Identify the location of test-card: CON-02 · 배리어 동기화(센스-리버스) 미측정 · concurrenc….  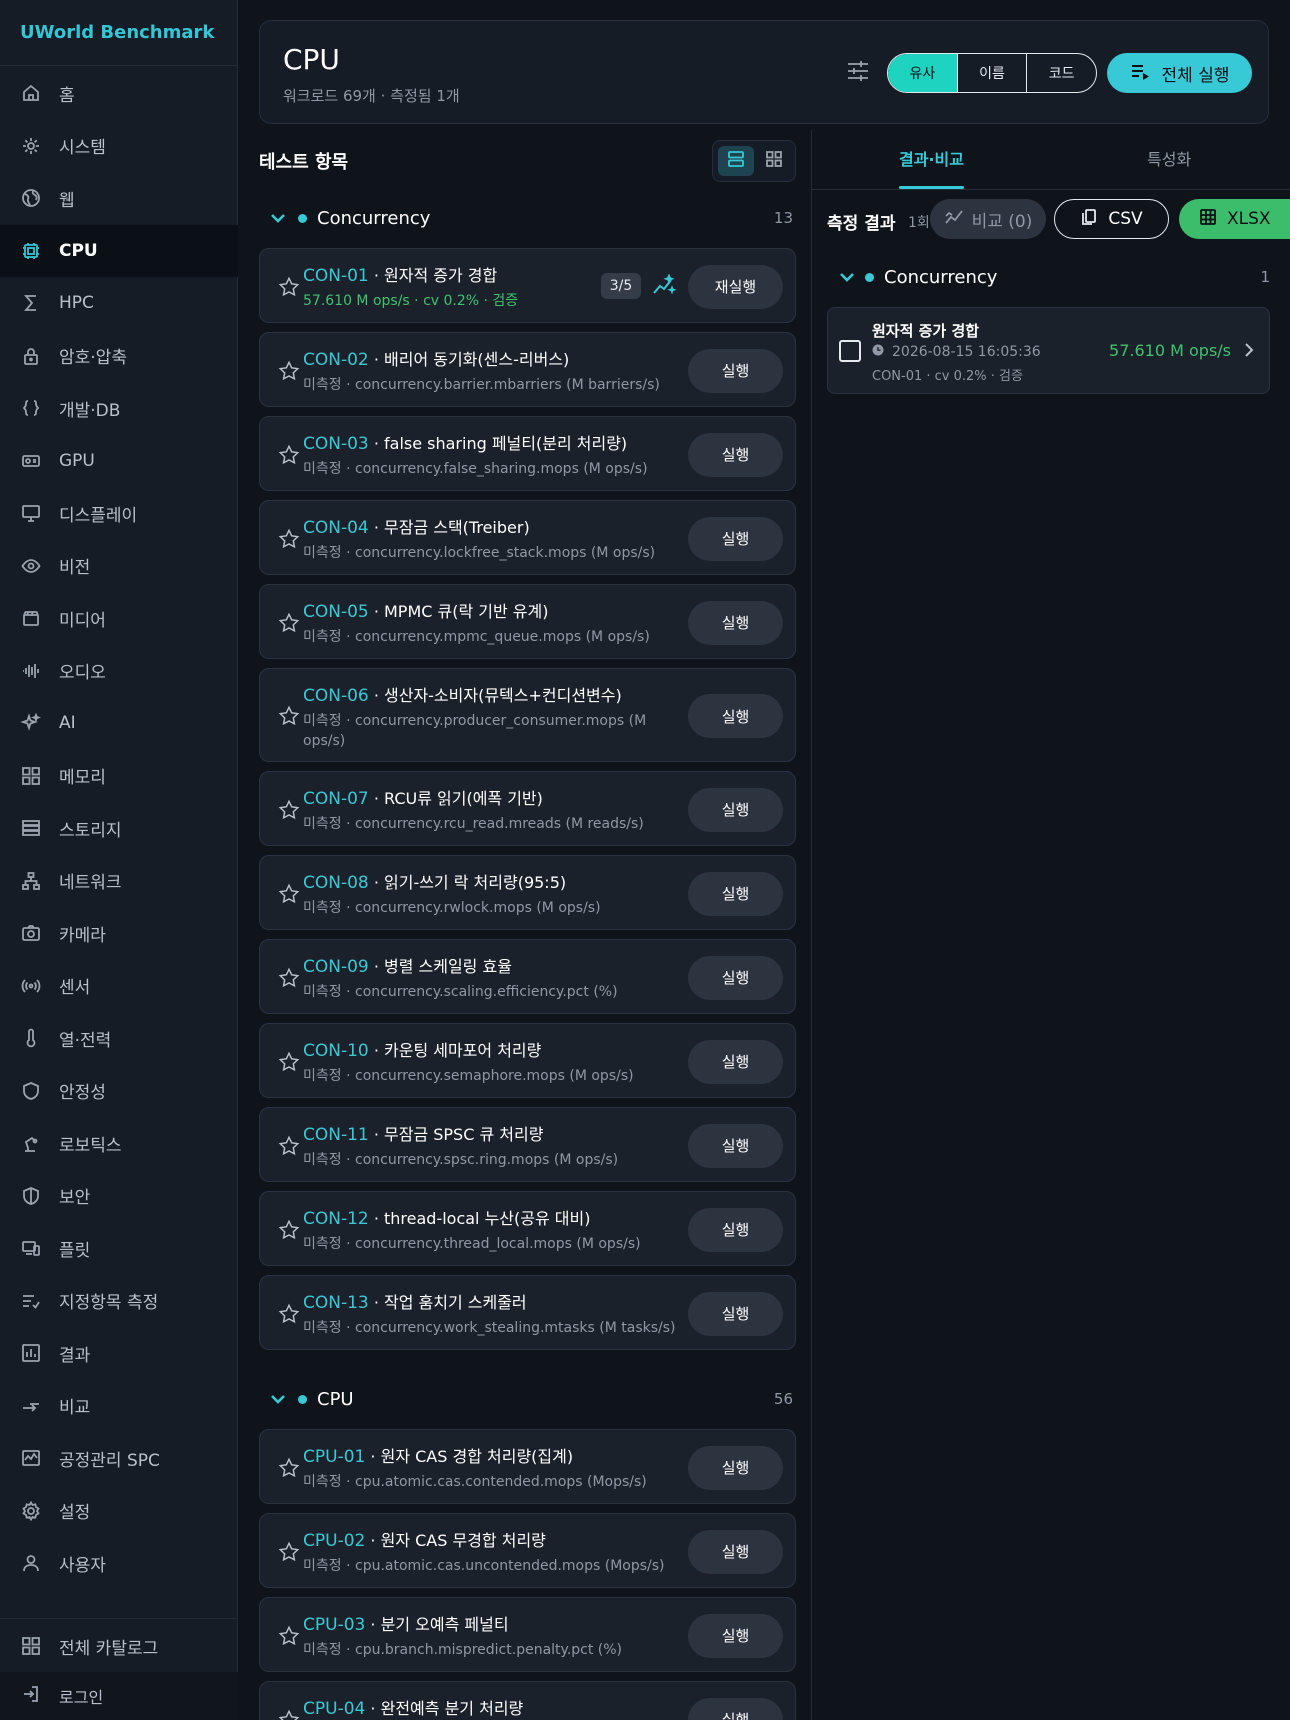
(527, 369).